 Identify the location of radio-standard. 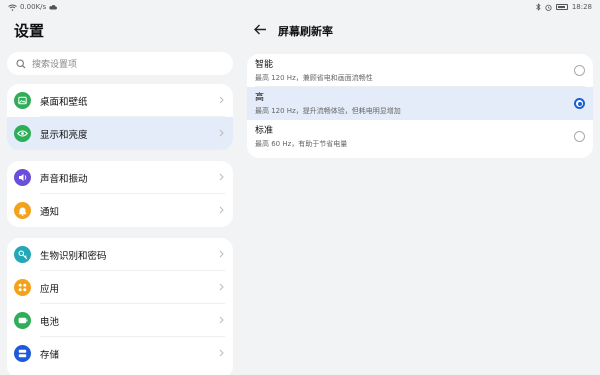
(579, 136).